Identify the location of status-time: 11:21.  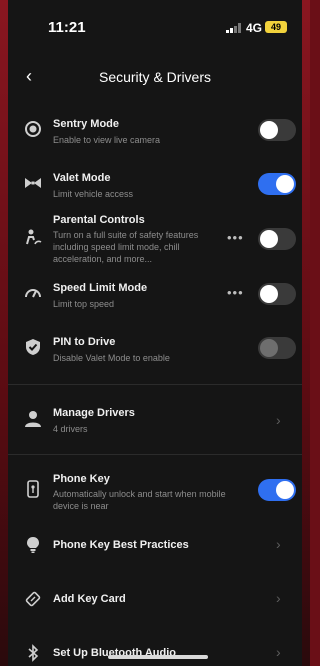
(67, 27).